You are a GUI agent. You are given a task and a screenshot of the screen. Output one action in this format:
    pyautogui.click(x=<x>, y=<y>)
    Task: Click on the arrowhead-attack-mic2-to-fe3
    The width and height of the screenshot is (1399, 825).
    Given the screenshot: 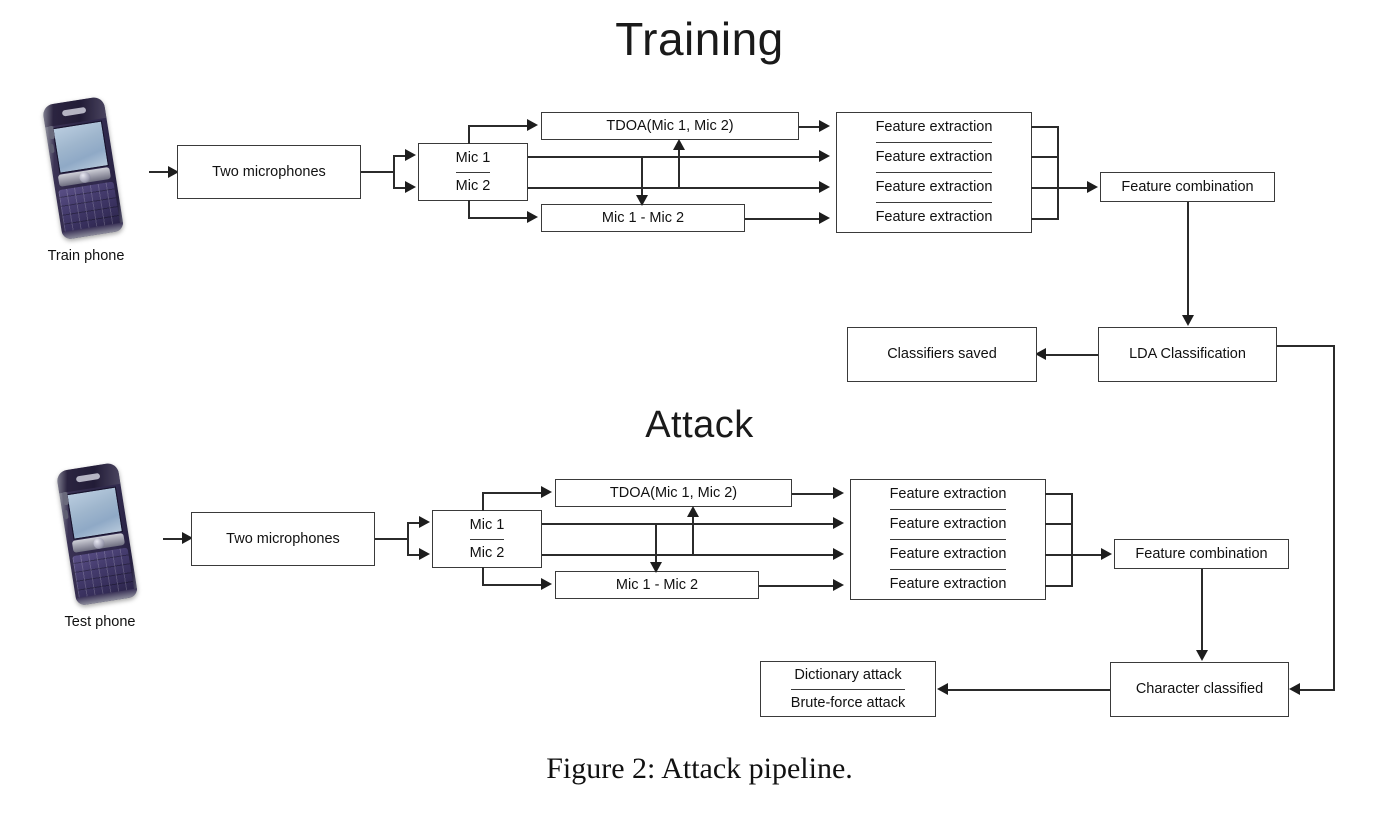 What is the action you would take?
    pyautogui.click(x=838, y=554)
    